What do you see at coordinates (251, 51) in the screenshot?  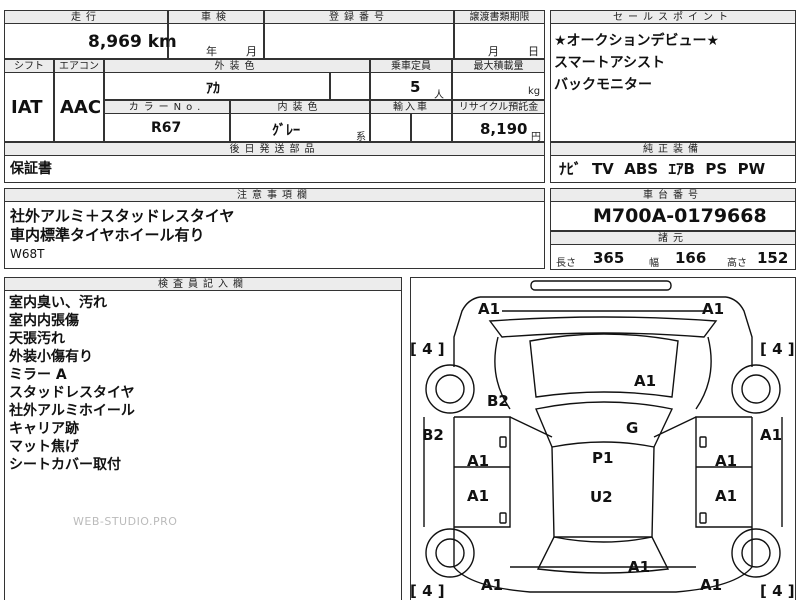 I see `inspection-month-label: 月` at bounding box center [251, 51].